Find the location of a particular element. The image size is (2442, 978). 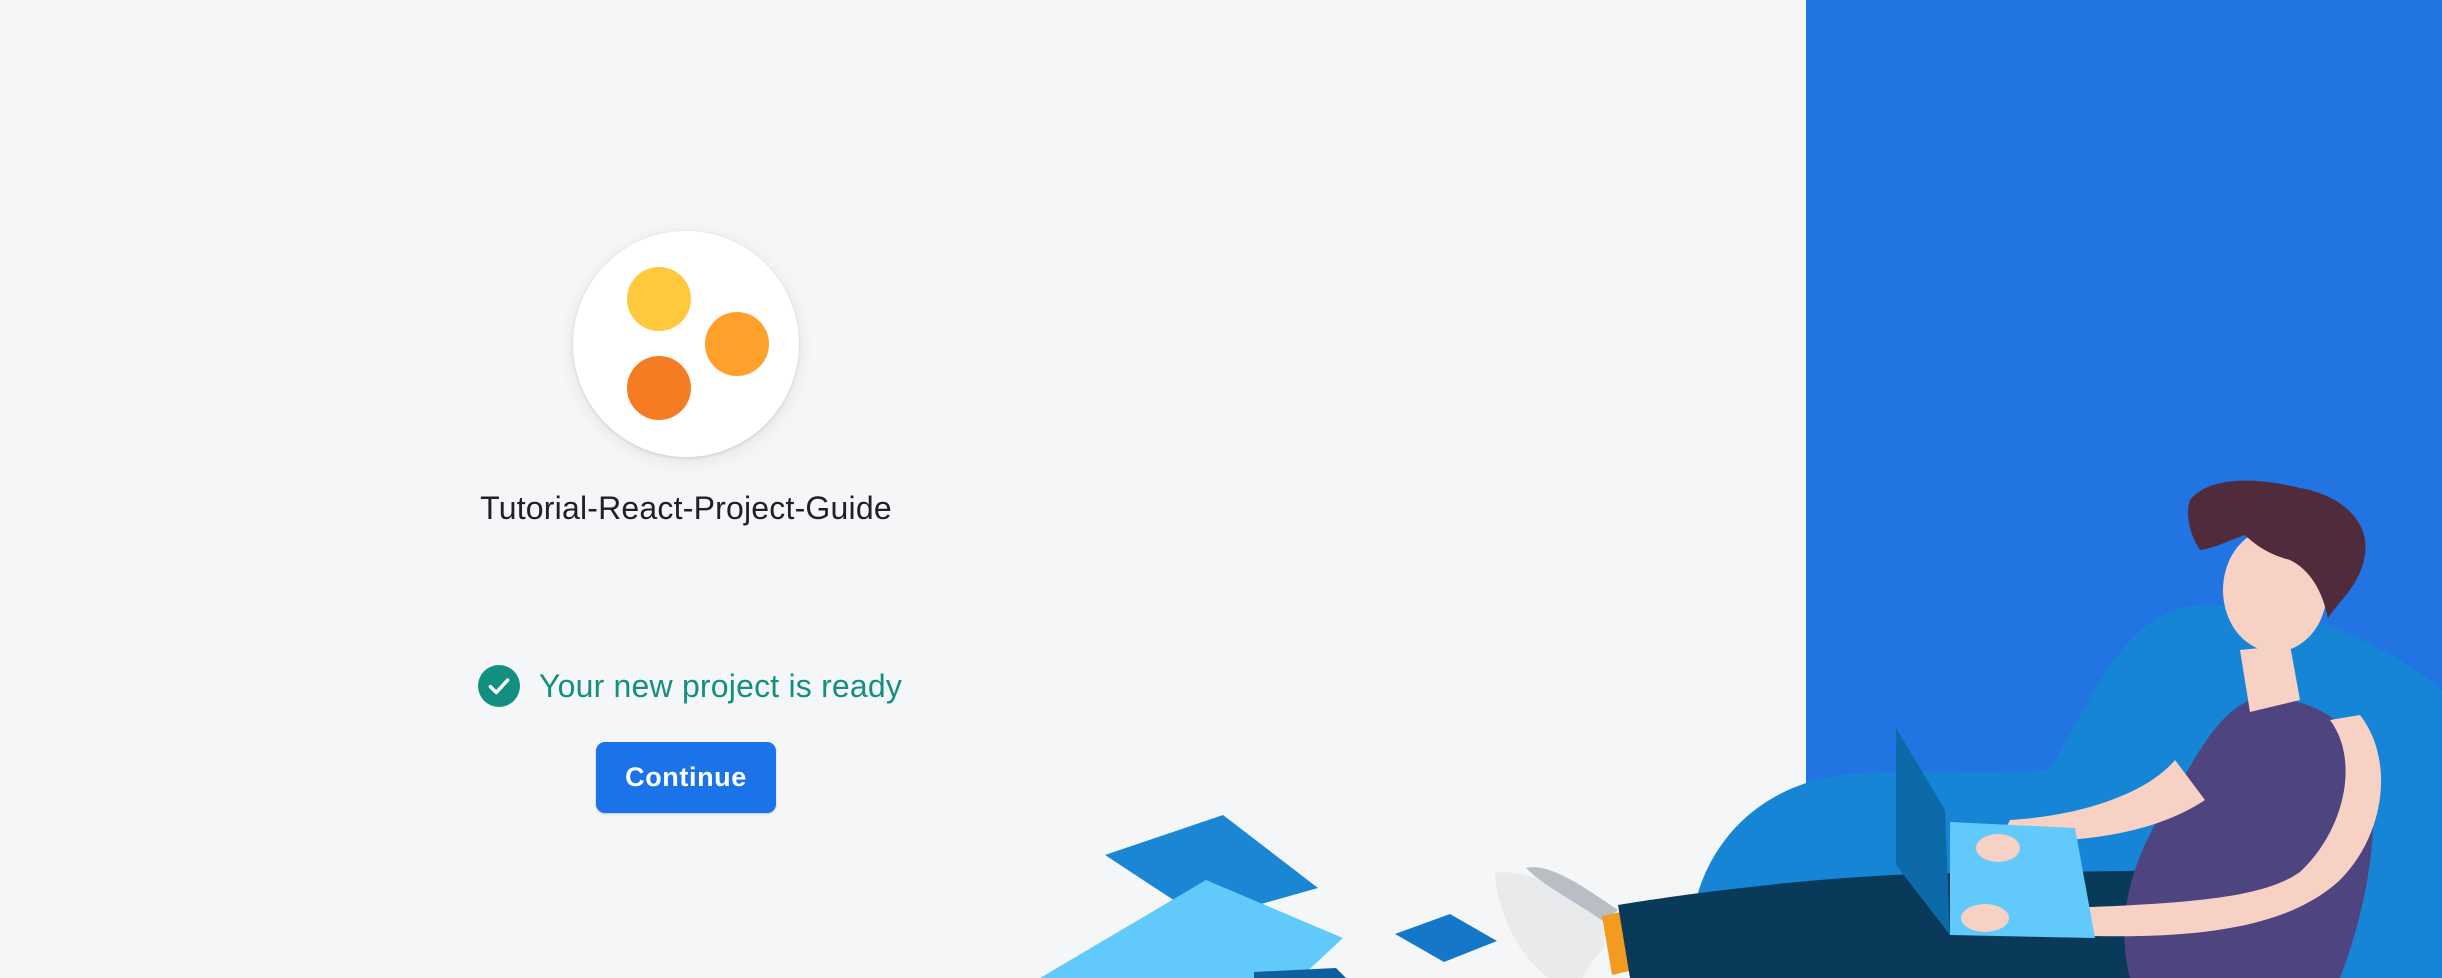

status-row: Your new project is ready is located at coordinates (690, 686).